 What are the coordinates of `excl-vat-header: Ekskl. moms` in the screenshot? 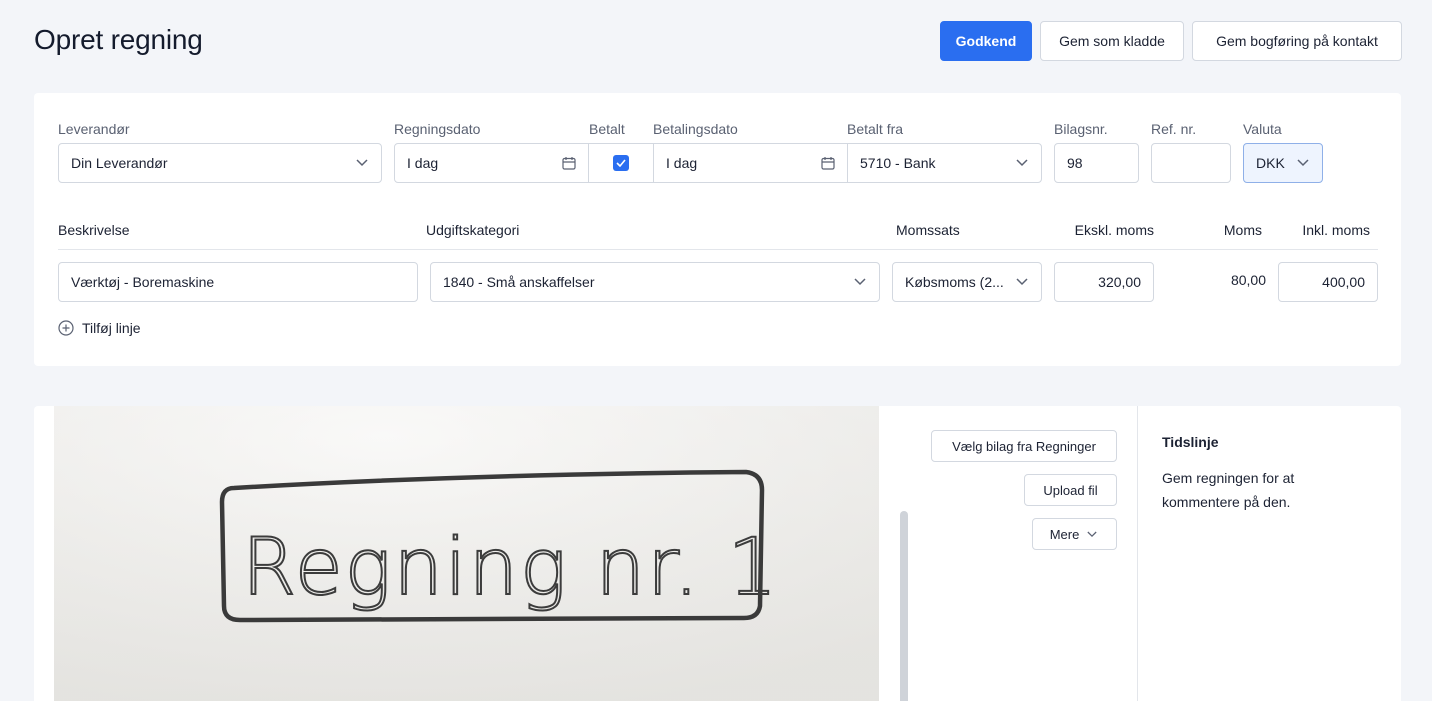 It's located at (1114, 230).